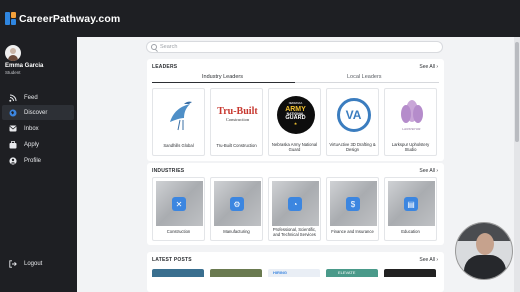 The image size is (520, 292). What do you see at coordinates (13, 98) in the screenshot?
I see `rss-icon` at bounding box center [13, 98].